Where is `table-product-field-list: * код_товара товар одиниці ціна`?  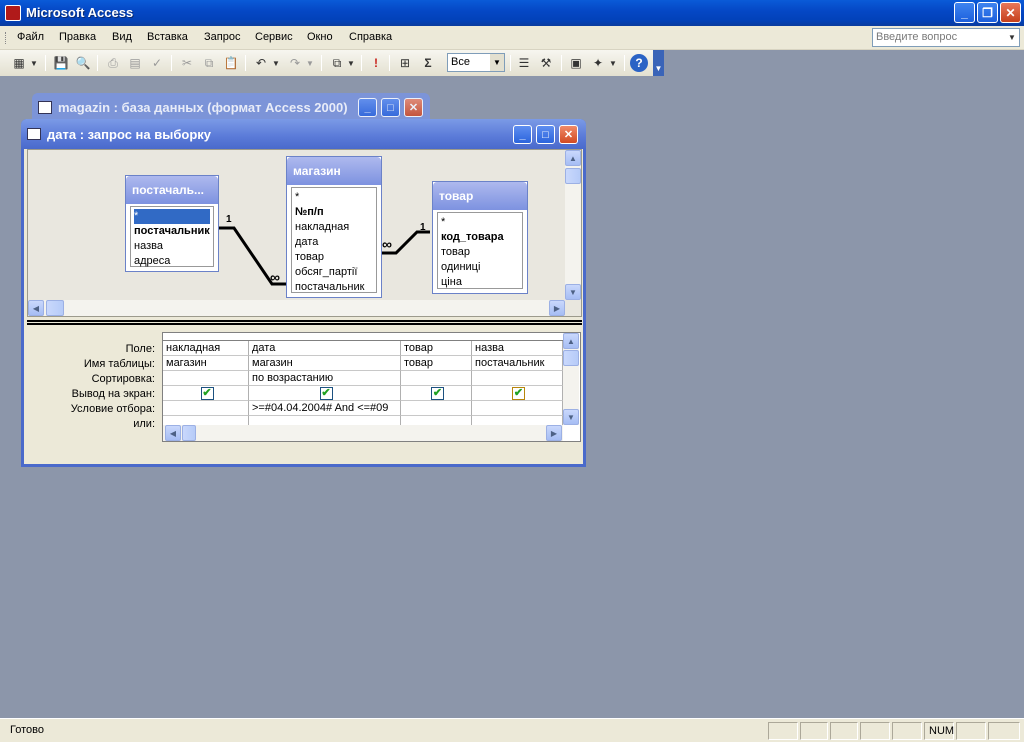
table-product-field-list: * код_товара товар одиниці ціна is located at coordinates (480, 250).